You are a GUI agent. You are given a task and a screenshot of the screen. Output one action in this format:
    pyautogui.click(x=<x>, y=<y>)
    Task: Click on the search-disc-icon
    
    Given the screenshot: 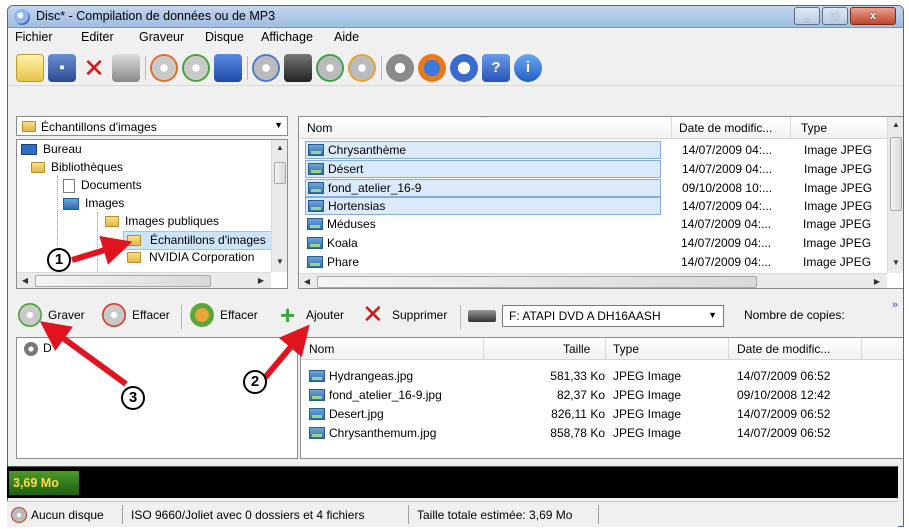 What is the action you would take?
    pyautogui.click(x=464, y=68)
    